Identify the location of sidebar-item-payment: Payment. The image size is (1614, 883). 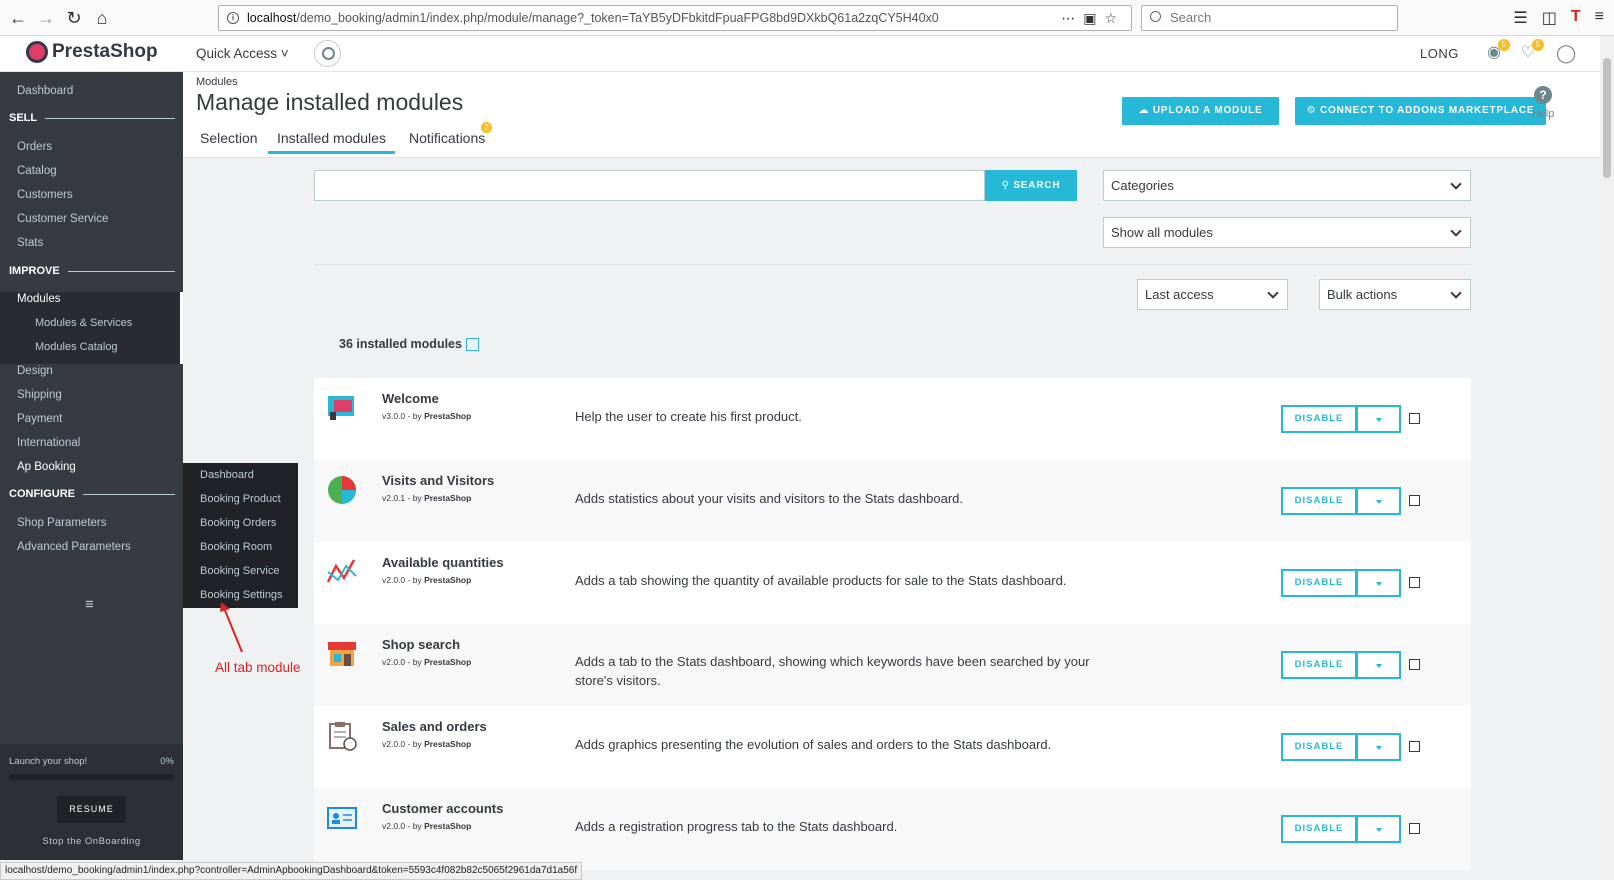
(39, 419).